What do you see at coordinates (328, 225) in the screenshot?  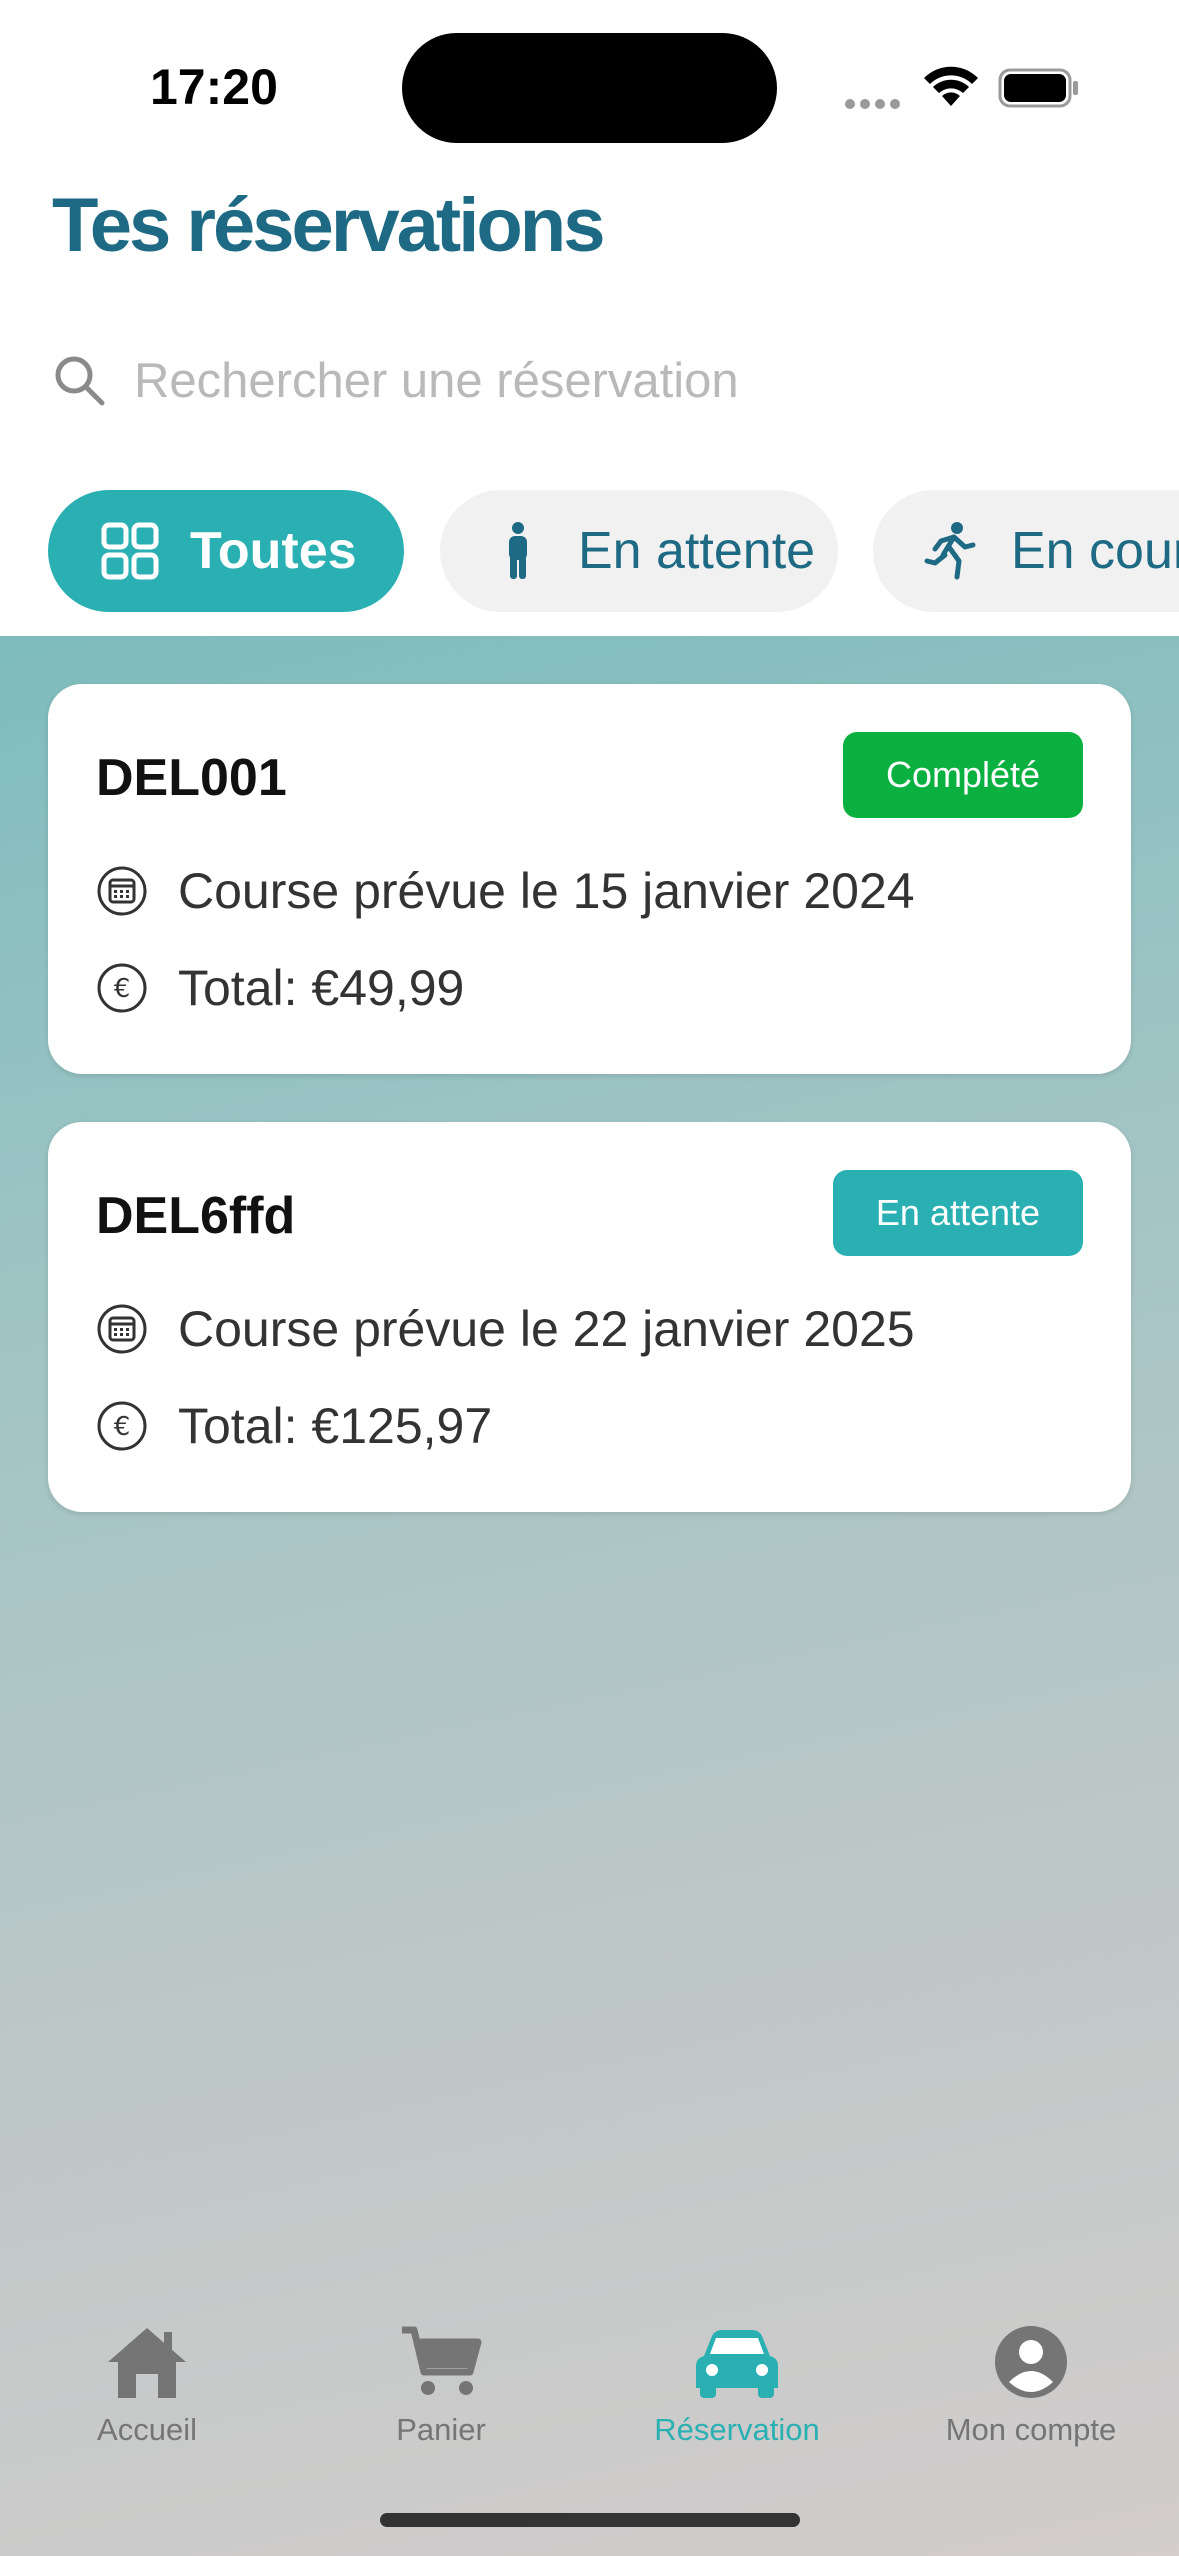 I see `page-title: Tes réservations` at bounding box center [328, 225].